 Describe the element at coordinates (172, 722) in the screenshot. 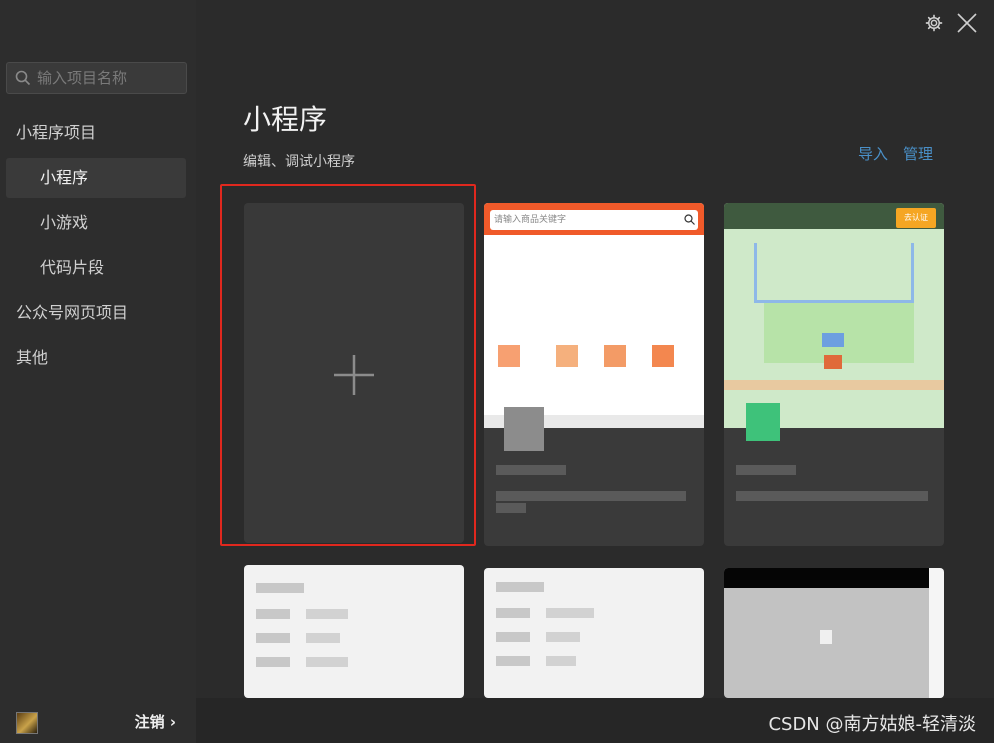

I see `chevron-right-icon: ›` at that location.